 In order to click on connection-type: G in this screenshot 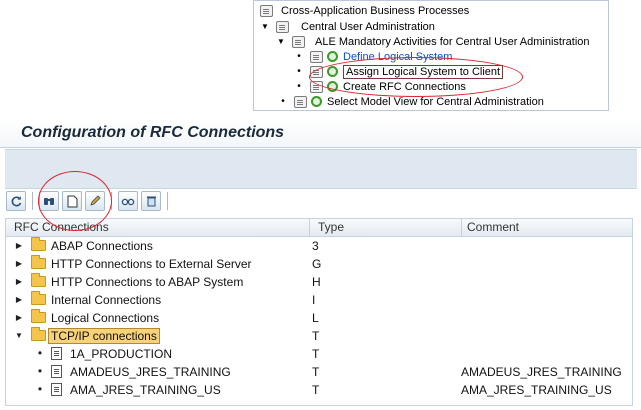, I will do `click(317, 264)`.